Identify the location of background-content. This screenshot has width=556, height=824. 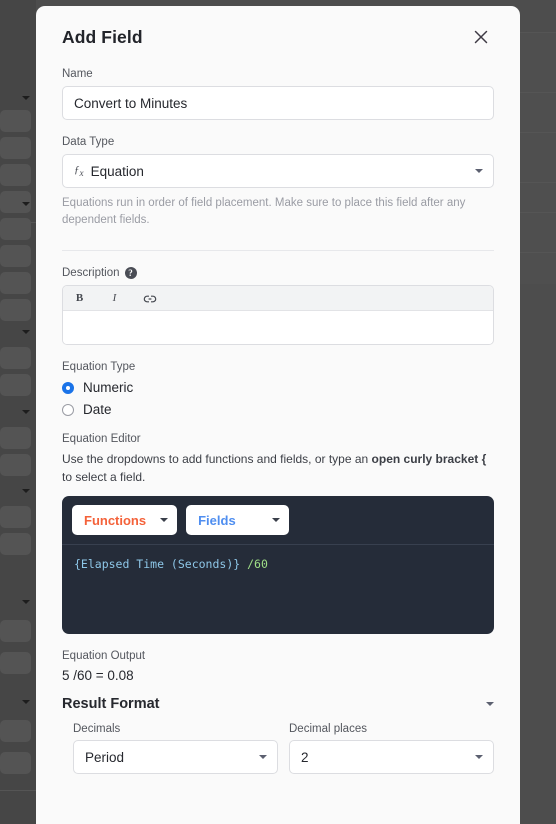
(538, 412).